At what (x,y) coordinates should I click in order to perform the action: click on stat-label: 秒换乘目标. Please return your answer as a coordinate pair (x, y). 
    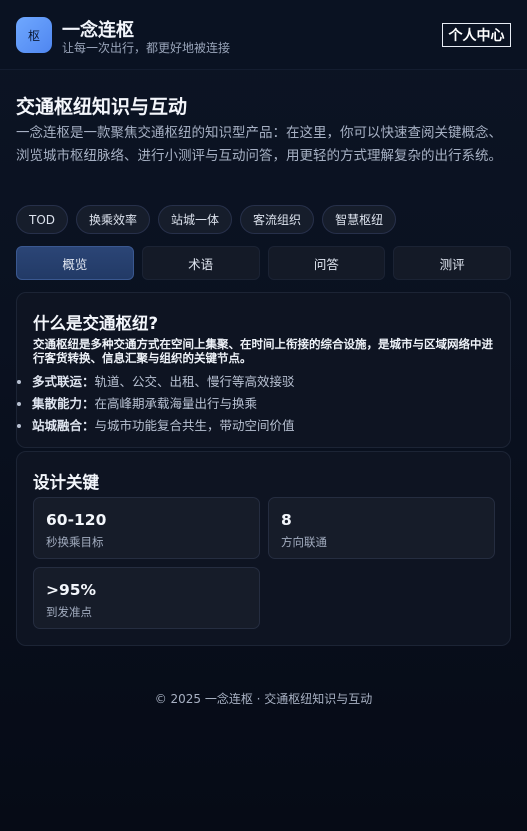
    Looking at the image, I should click on (75, 542).